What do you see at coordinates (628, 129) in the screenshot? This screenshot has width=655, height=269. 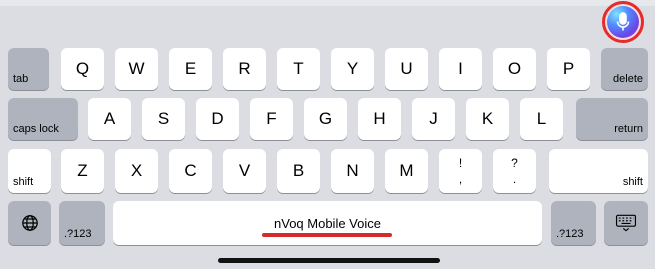 I see `return-key-label: return` at bounding box center [628, 129].